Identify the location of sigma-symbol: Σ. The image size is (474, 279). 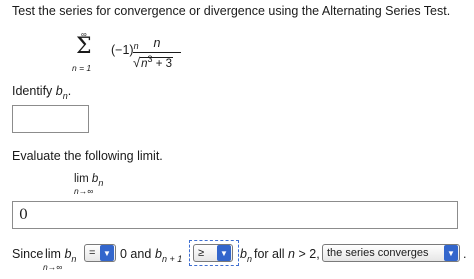
(84, 46).